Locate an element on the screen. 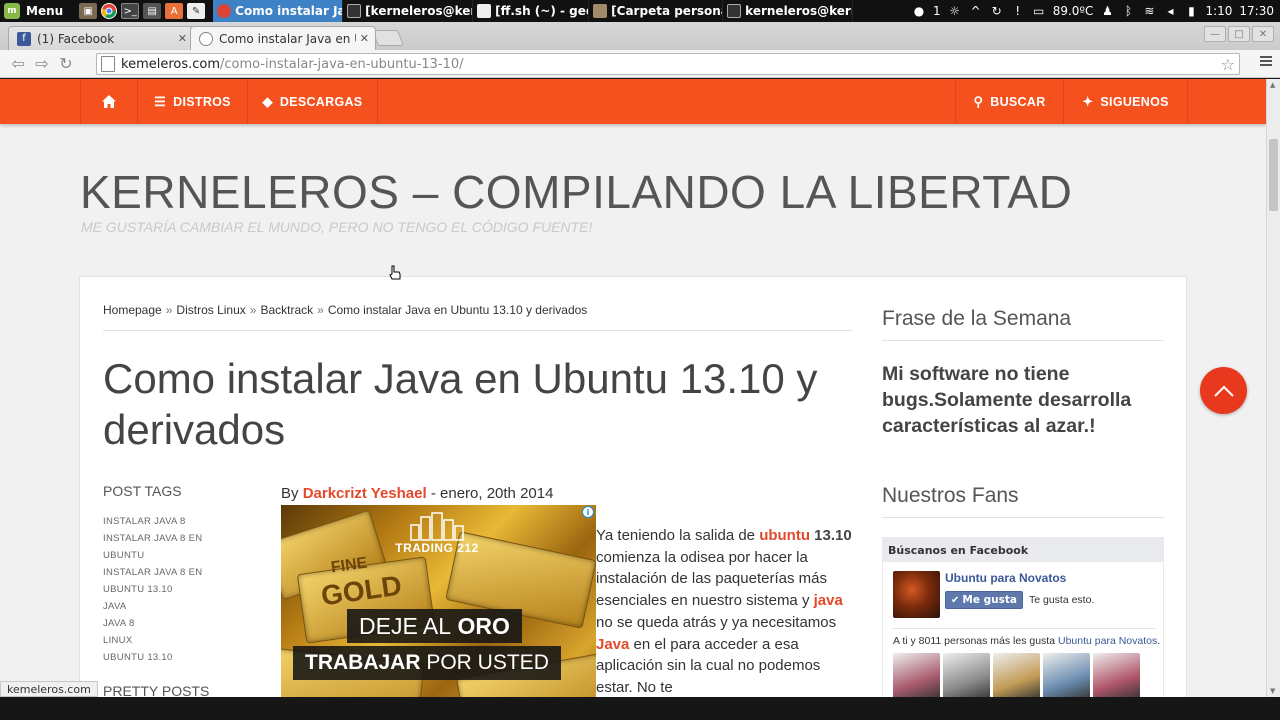  refresh-icon: ↻ is located at coordinates (997, 11).